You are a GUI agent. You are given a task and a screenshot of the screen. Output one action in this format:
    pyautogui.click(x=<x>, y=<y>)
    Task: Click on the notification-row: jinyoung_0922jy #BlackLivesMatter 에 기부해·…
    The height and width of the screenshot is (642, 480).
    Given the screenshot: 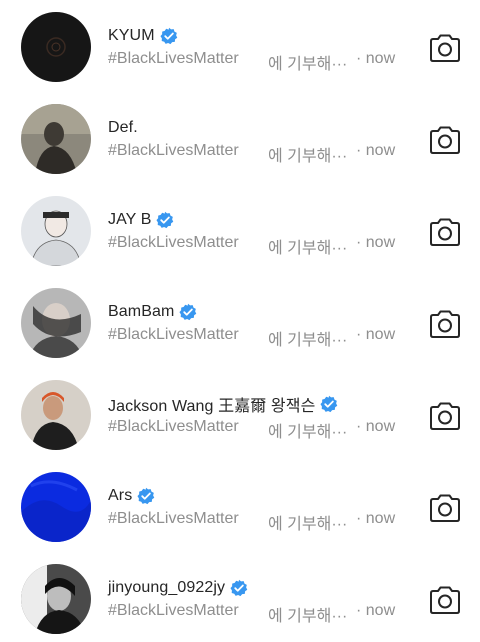 What is the action you would take?
    pyautogui.click(x=240, y=597)
    